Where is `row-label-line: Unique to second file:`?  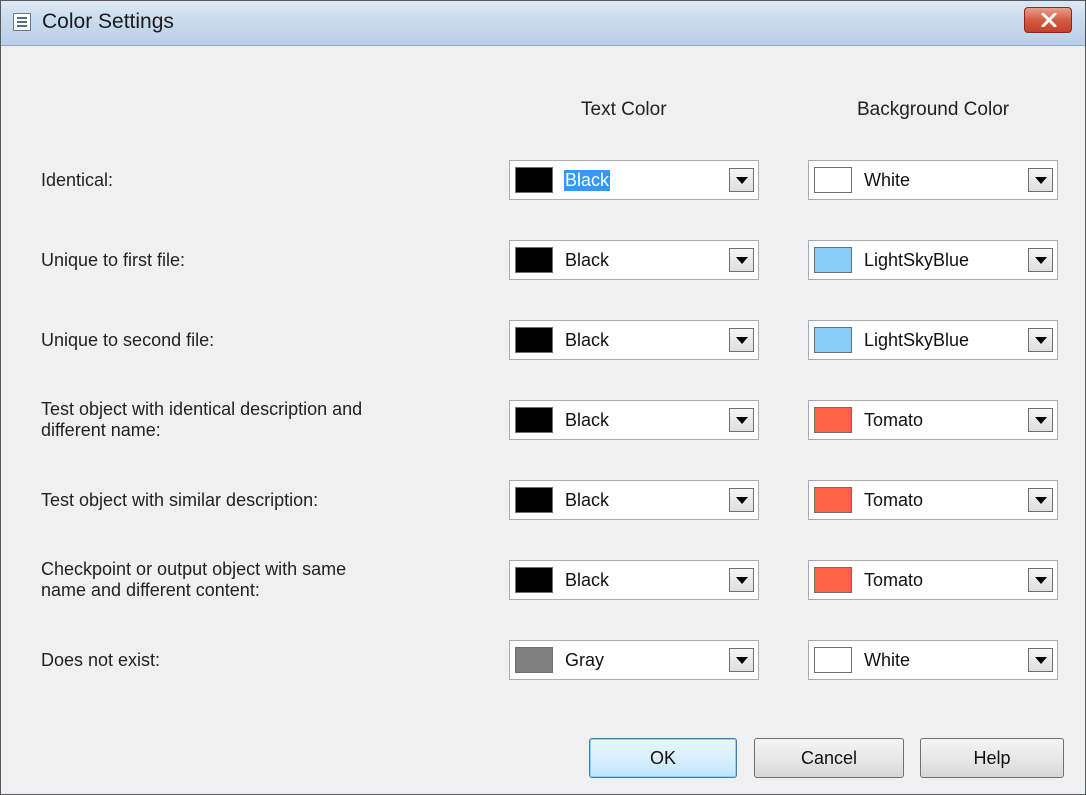 row-label-line: Unique to second file: is located at coordinates (128, 339).